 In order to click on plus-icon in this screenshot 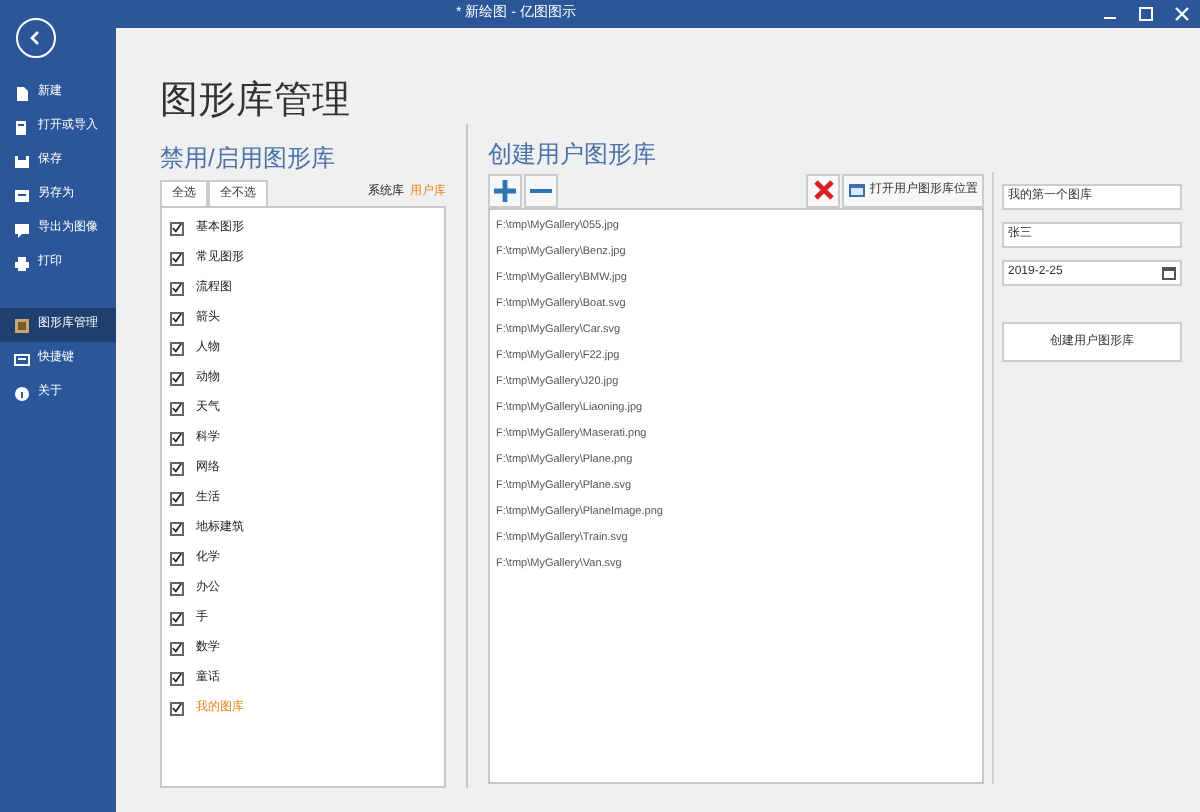, I will do `click(505, 190)`.